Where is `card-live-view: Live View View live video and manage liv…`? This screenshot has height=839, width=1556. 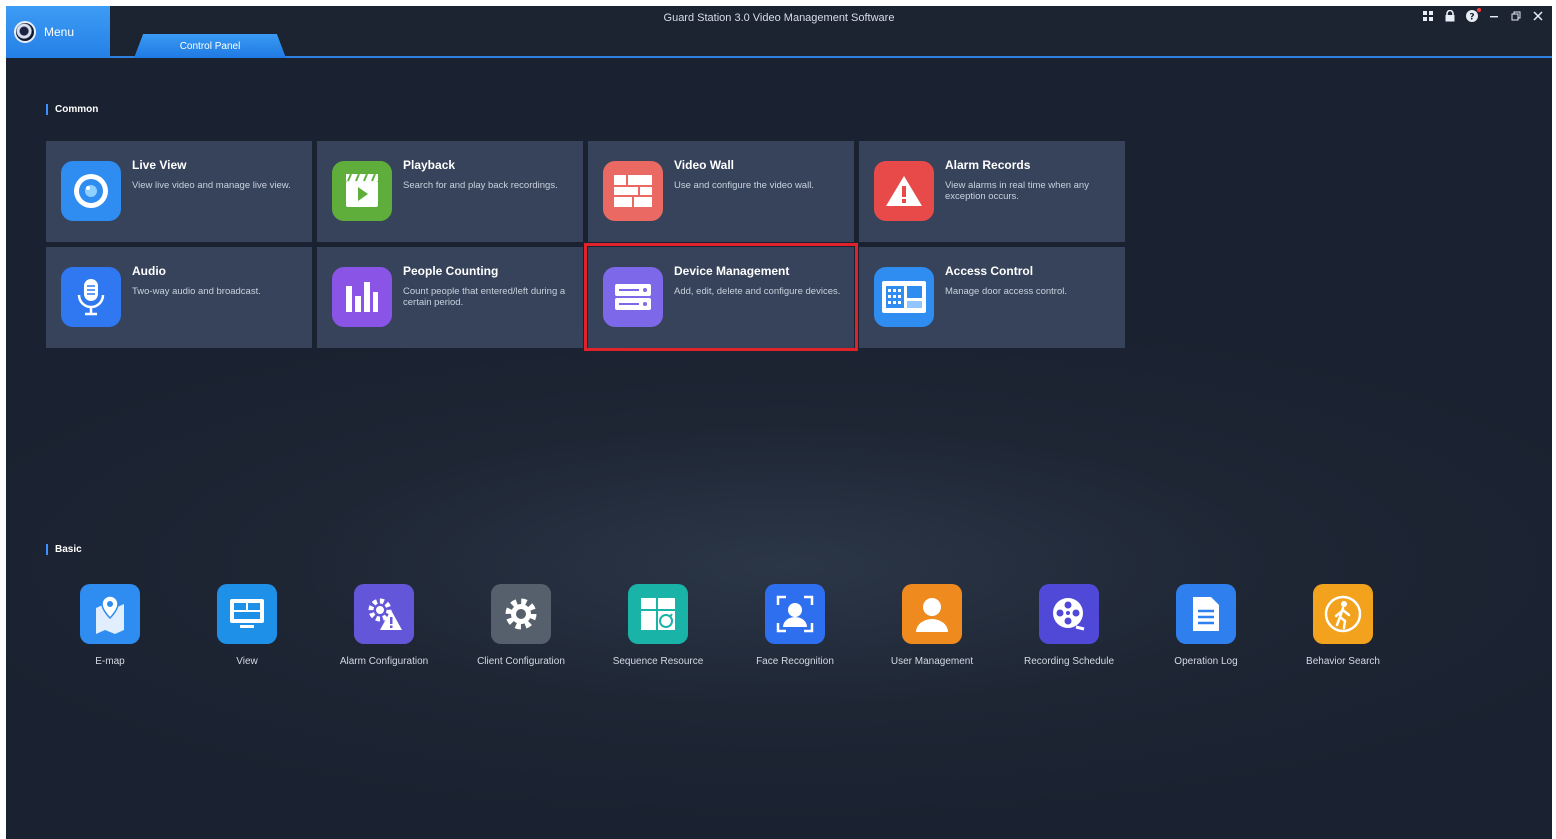 card-live-view: Live View View live video and manage liv… is located at coordinates (179, 191).